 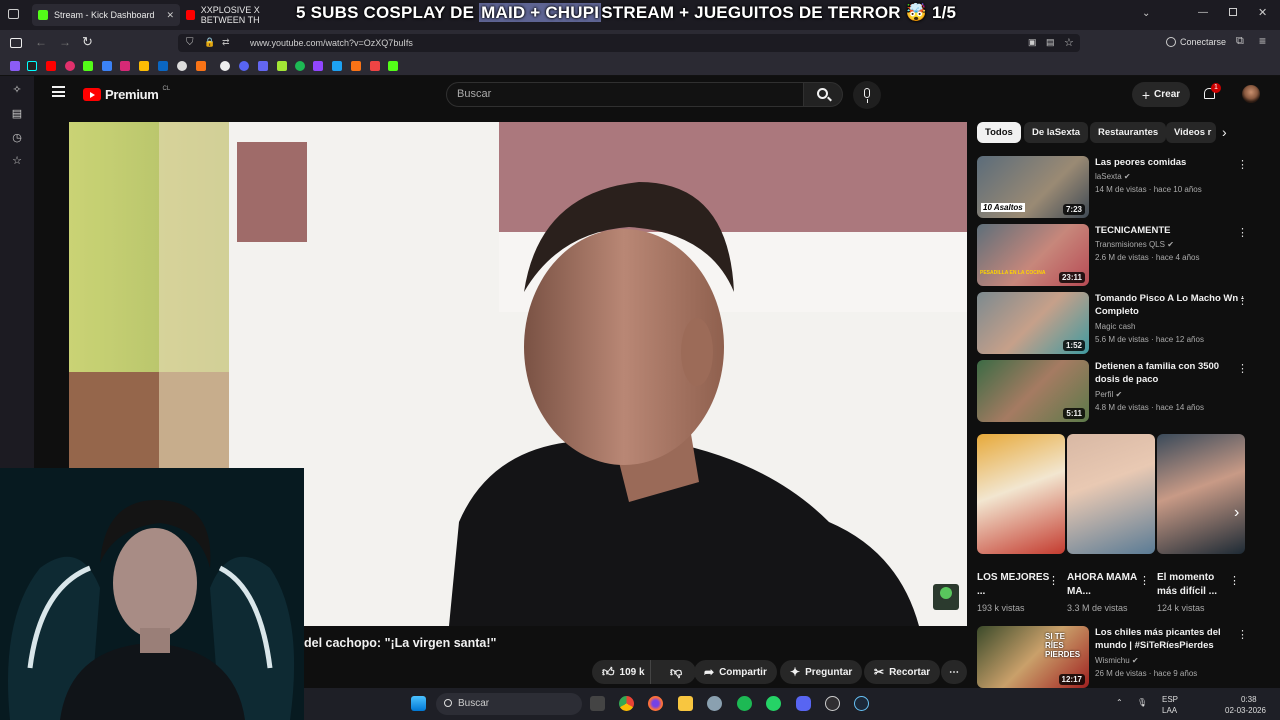 I want to click on channel-name: Magic cash, so click(x=1115, y=326).